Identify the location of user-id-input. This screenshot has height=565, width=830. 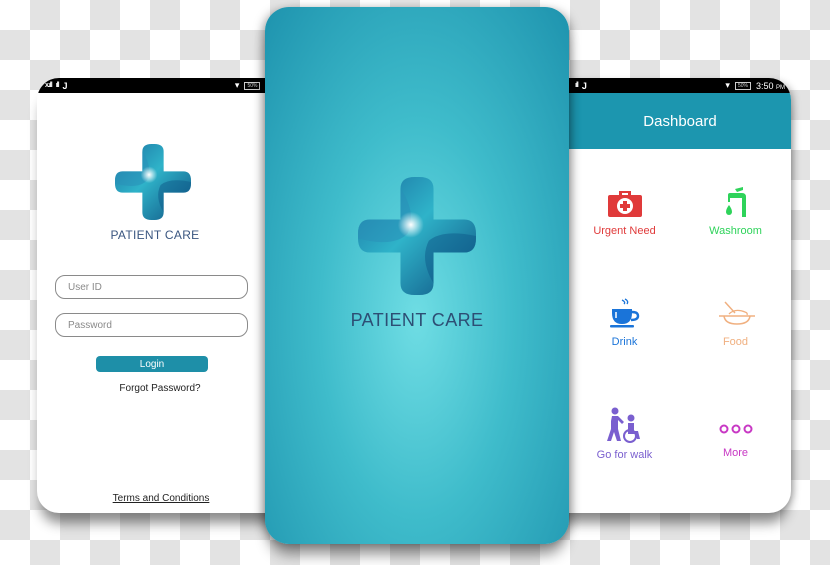
(151, 287).